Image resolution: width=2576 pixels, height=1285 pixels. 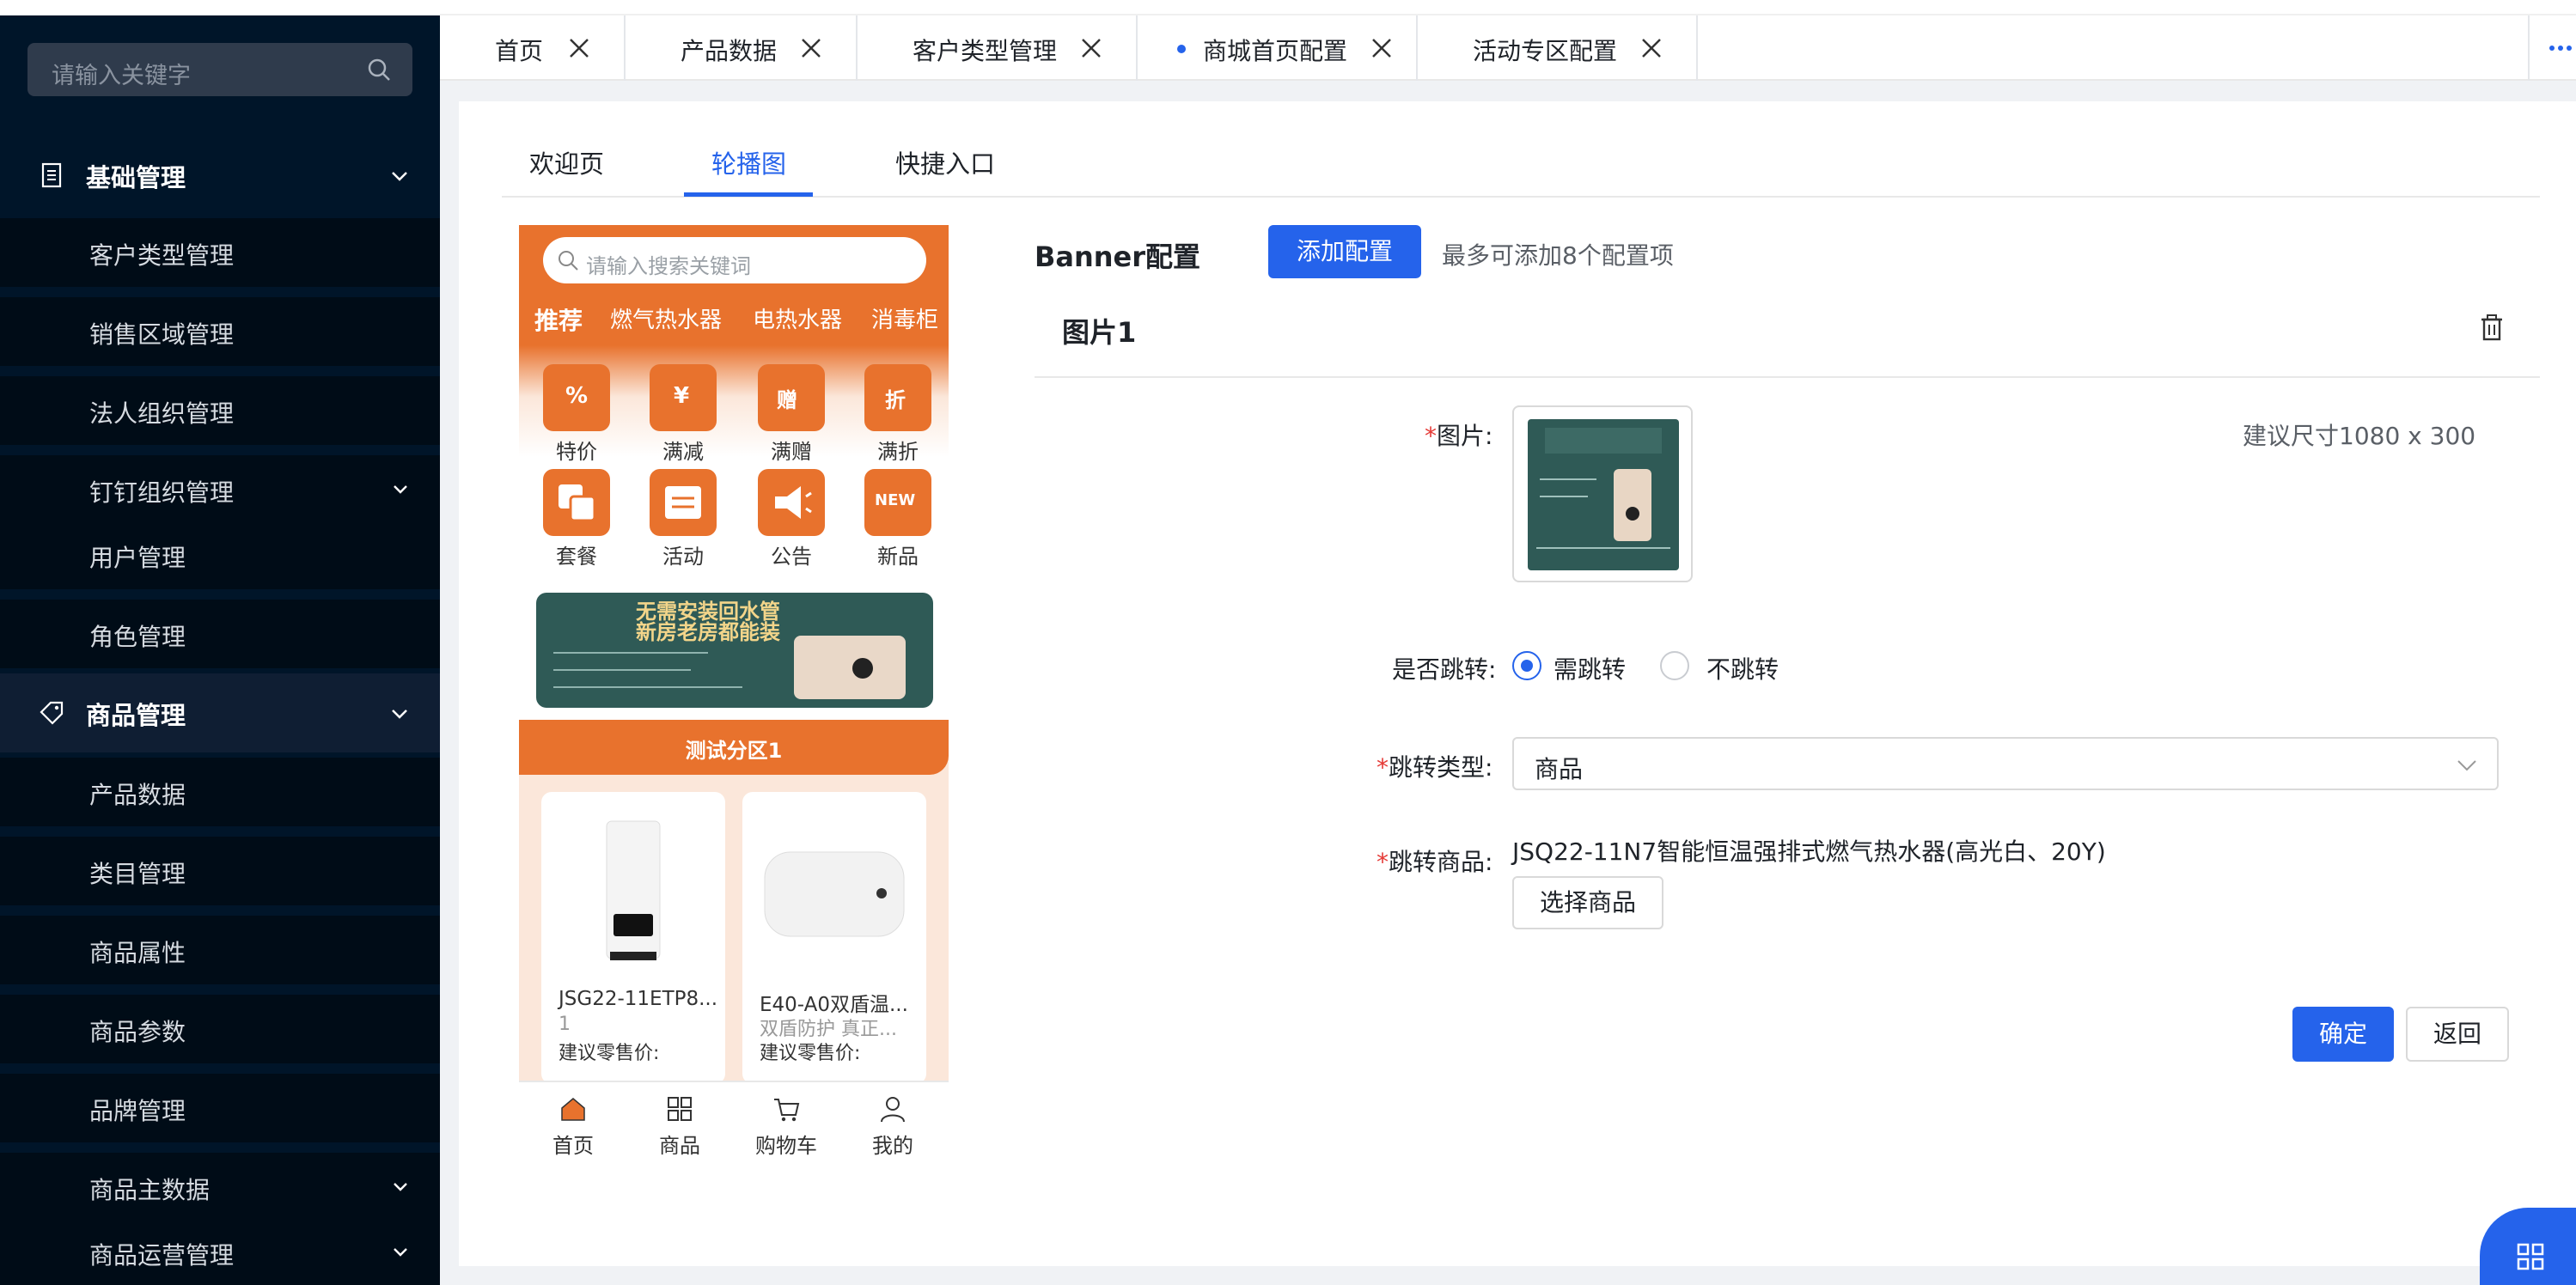 I want to click on quick-glyph: 折, so click(x=895, y=400).